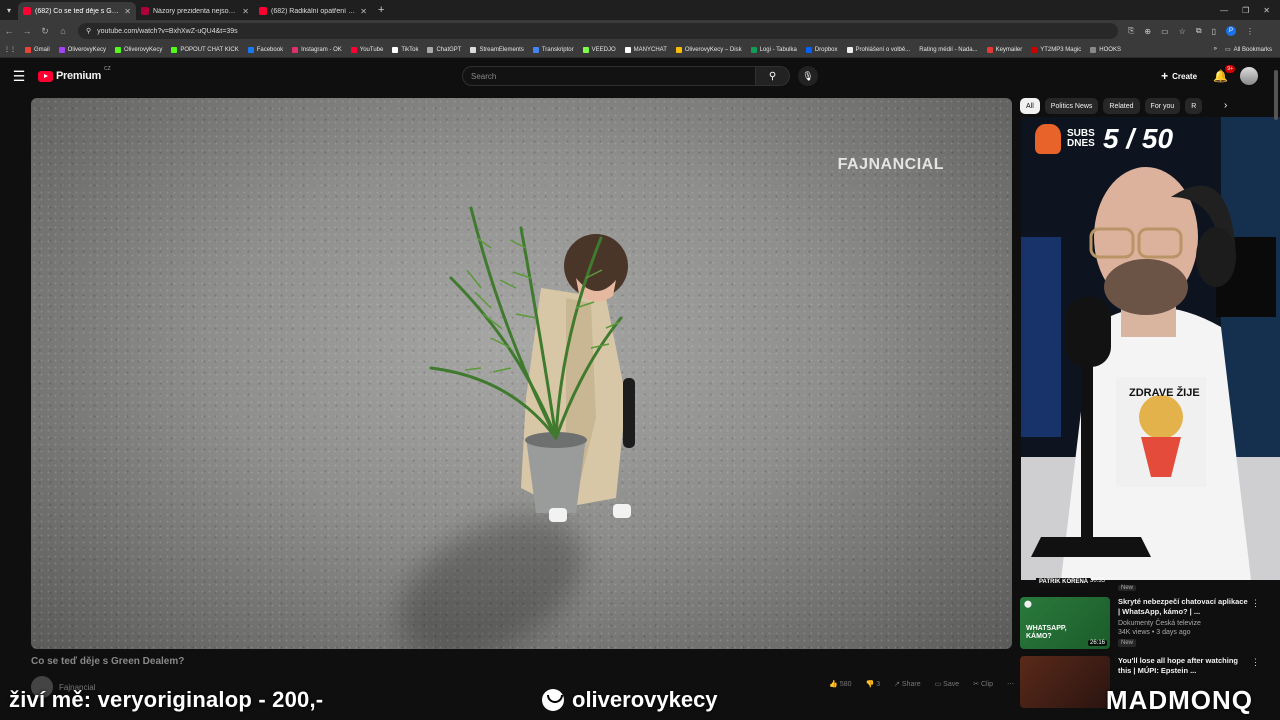  Describe the element at coordinates (1150, 348) in the screenshot. I see `streamer-webcam: SUBS DNES 5 / 50 ZDRAVE ŽIJE` at that location.